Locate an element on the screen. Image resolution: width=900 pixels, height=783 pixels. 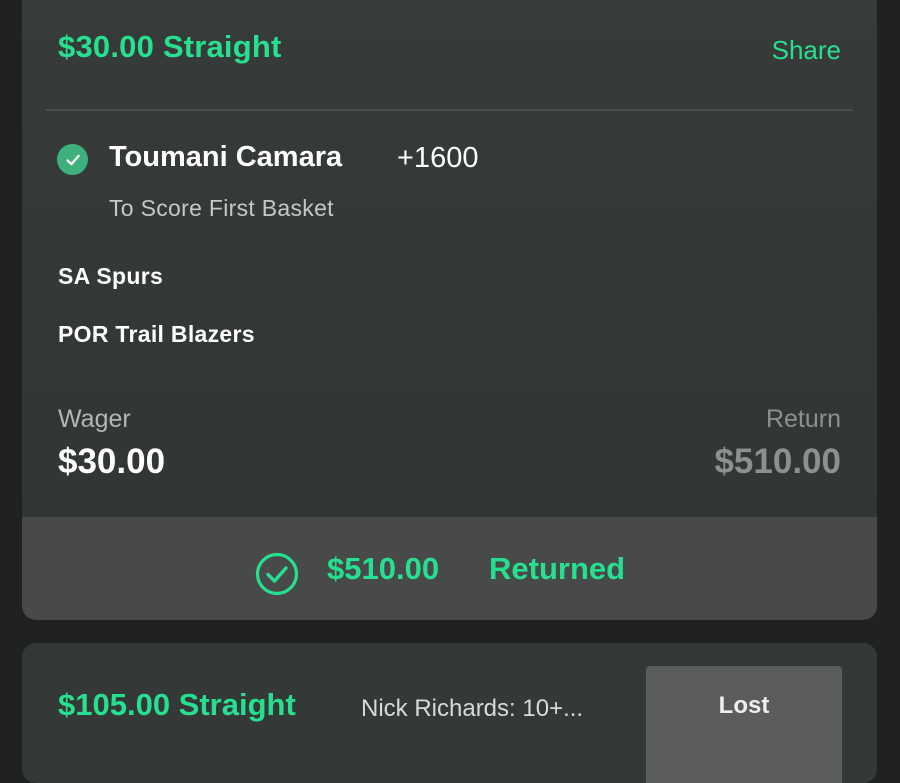
selection-name: Toumani Camara is located at coordinates (226, 157).